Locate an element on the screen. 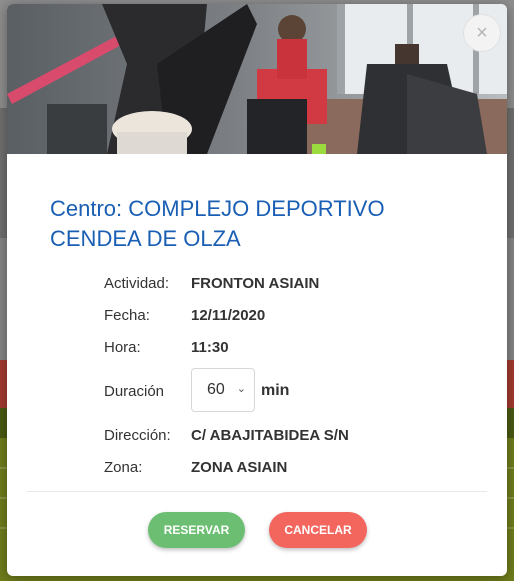 The height and width of the screenshot is (581, 514). detail-row-duracion: Duración 60 ⌄ min is located at coordinates (294, 397).